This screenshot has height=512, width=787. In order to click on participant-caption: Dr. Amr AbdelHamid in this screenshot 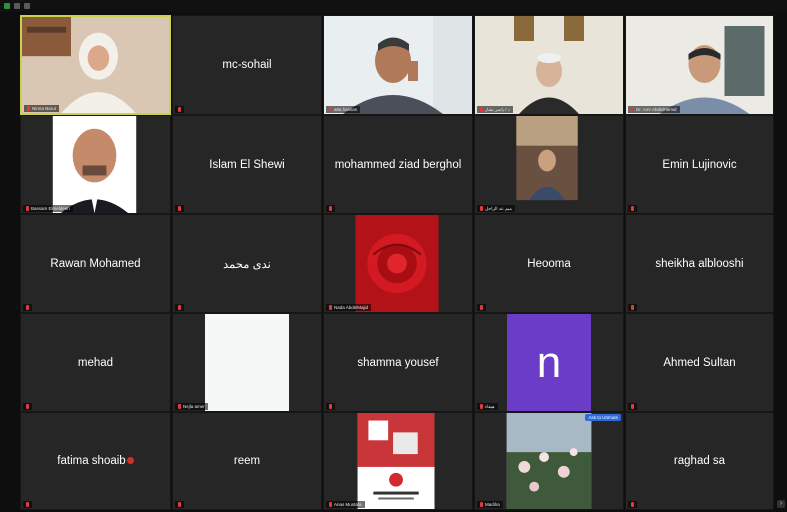, I will do `click(654, 109)`.